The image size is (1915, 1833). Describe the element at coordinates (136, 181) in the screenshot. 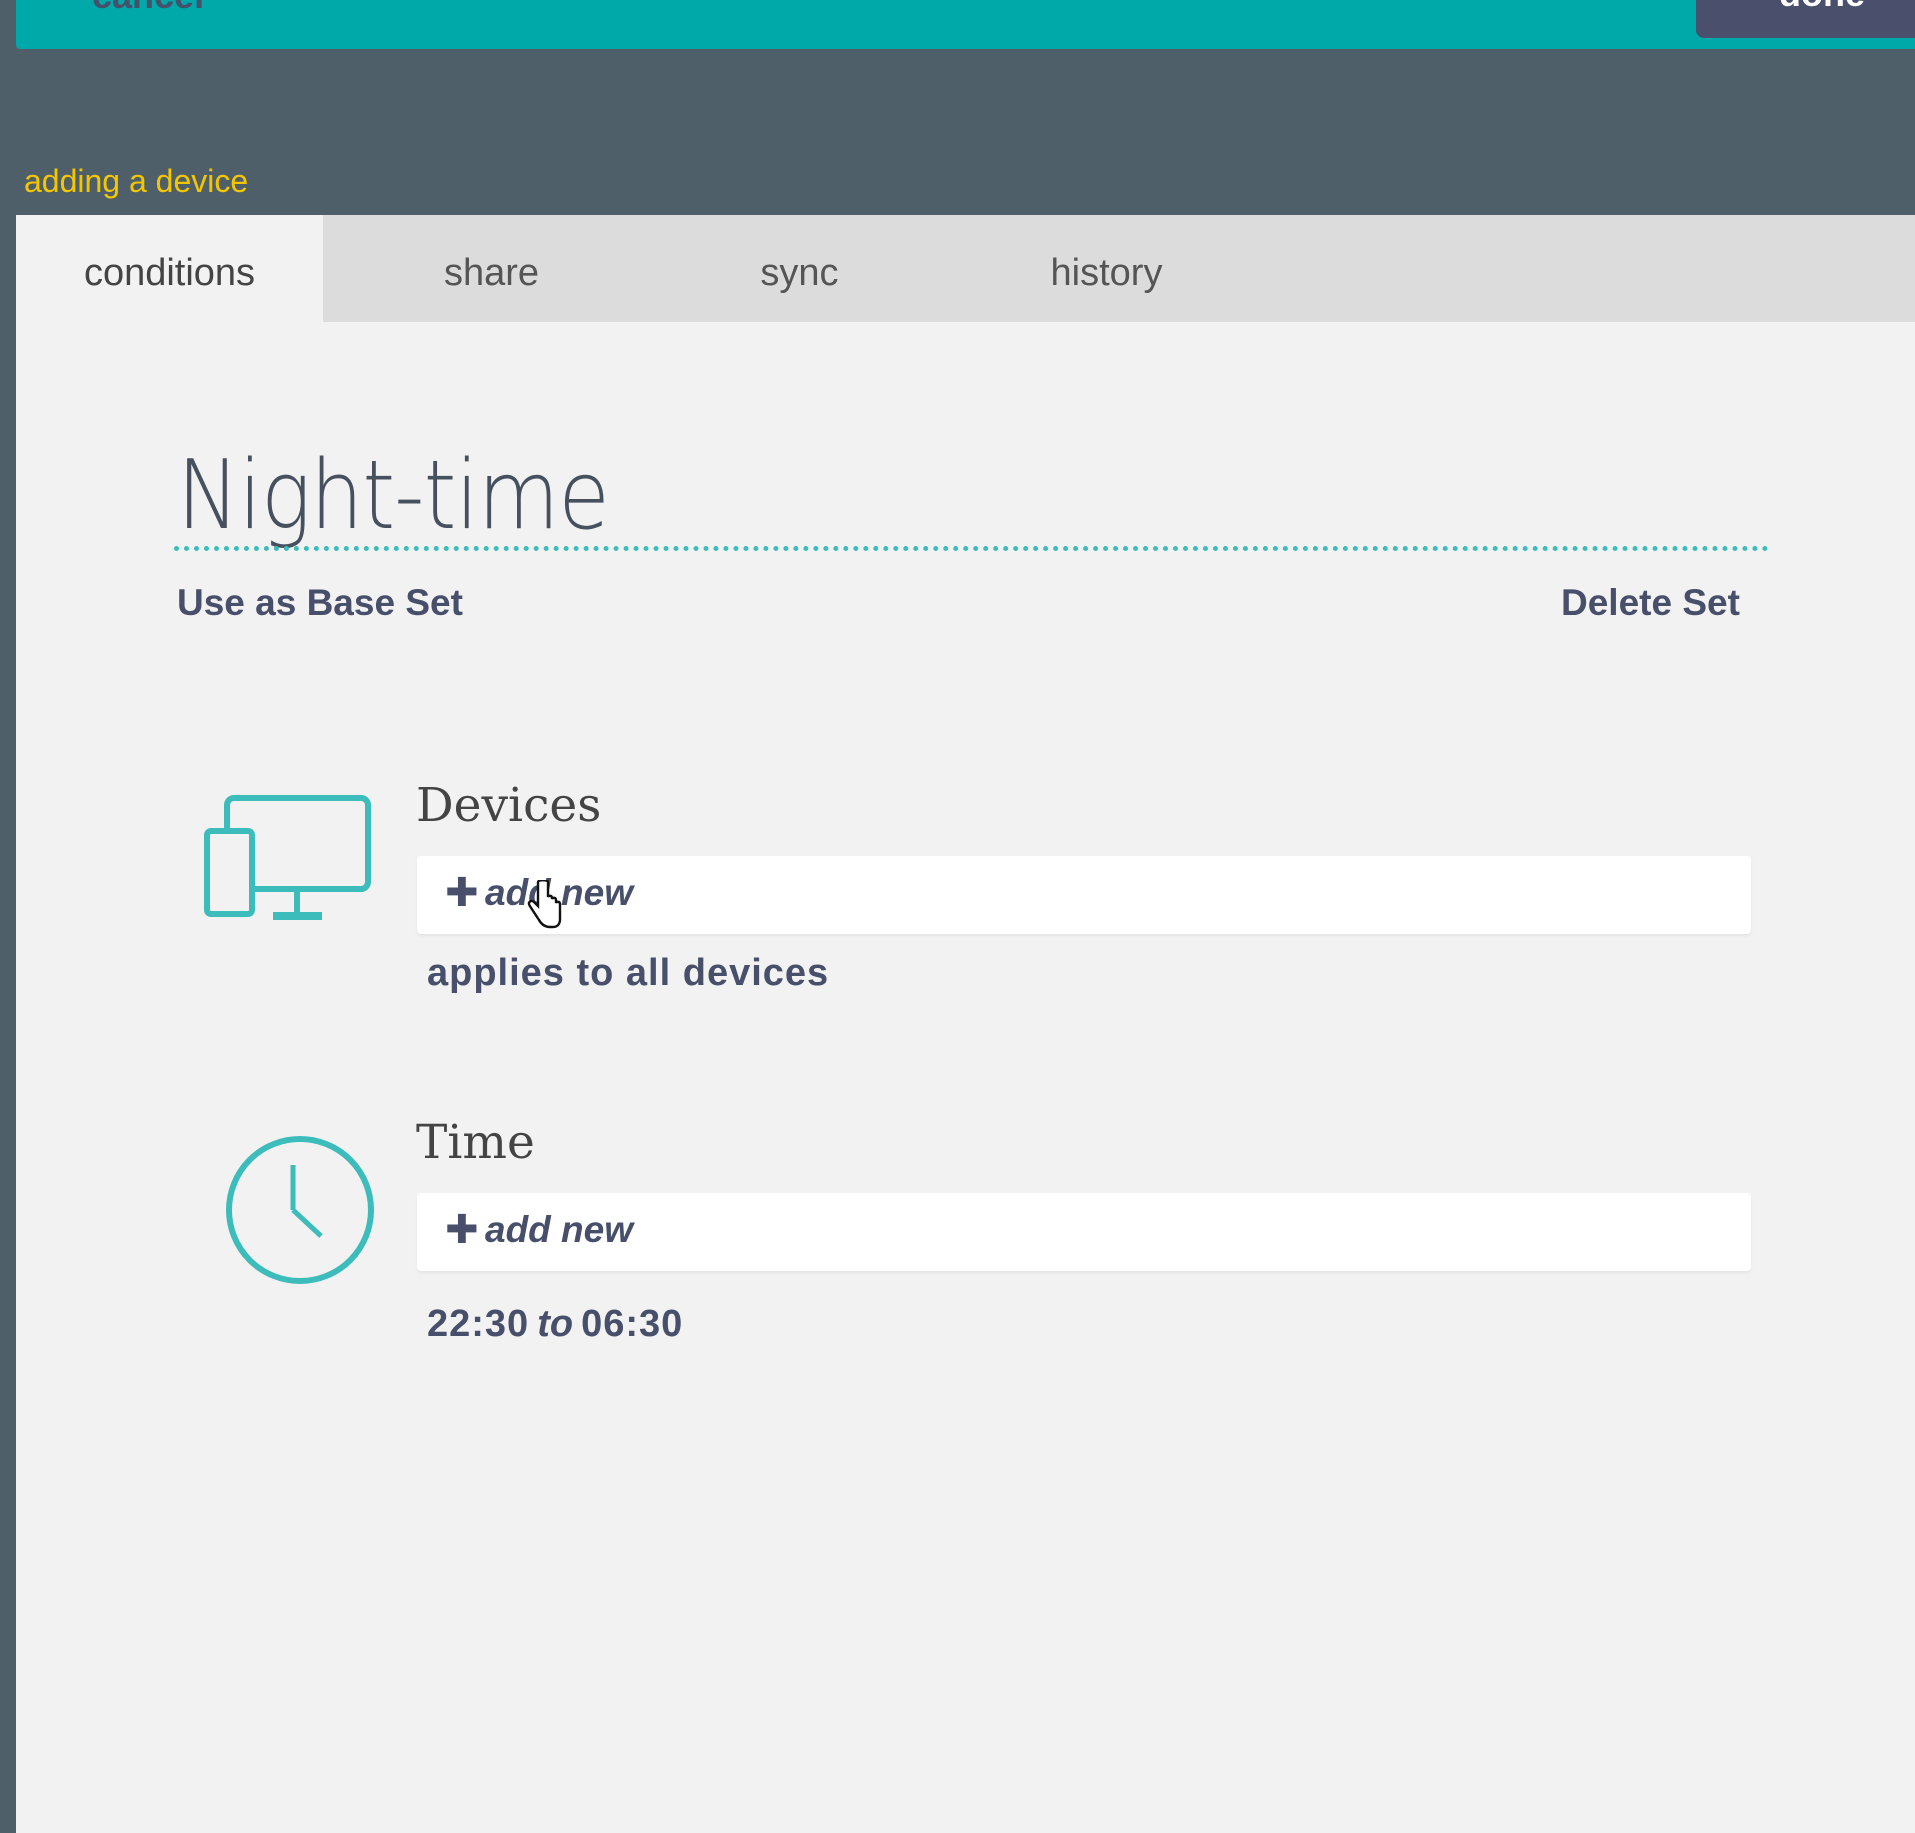

I see `status-message: adding a device` at that location.